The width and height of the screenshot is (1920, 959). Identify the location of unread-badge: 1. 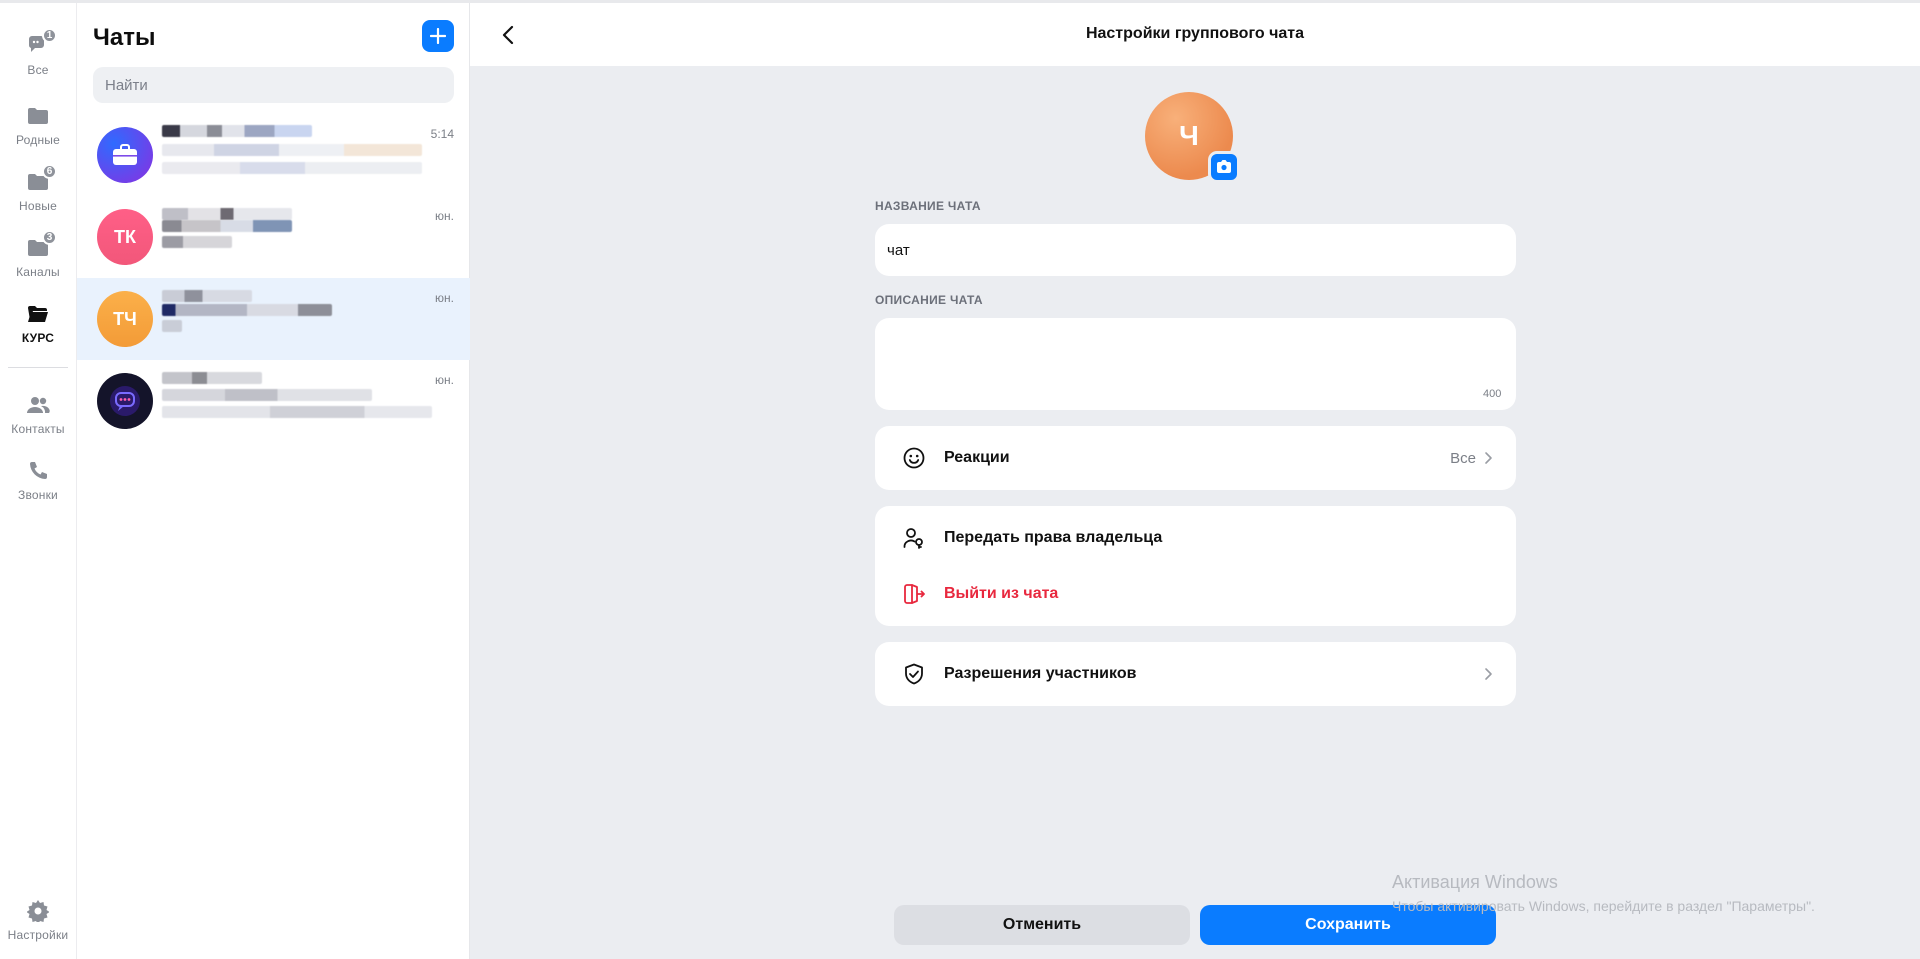
(49, 35).